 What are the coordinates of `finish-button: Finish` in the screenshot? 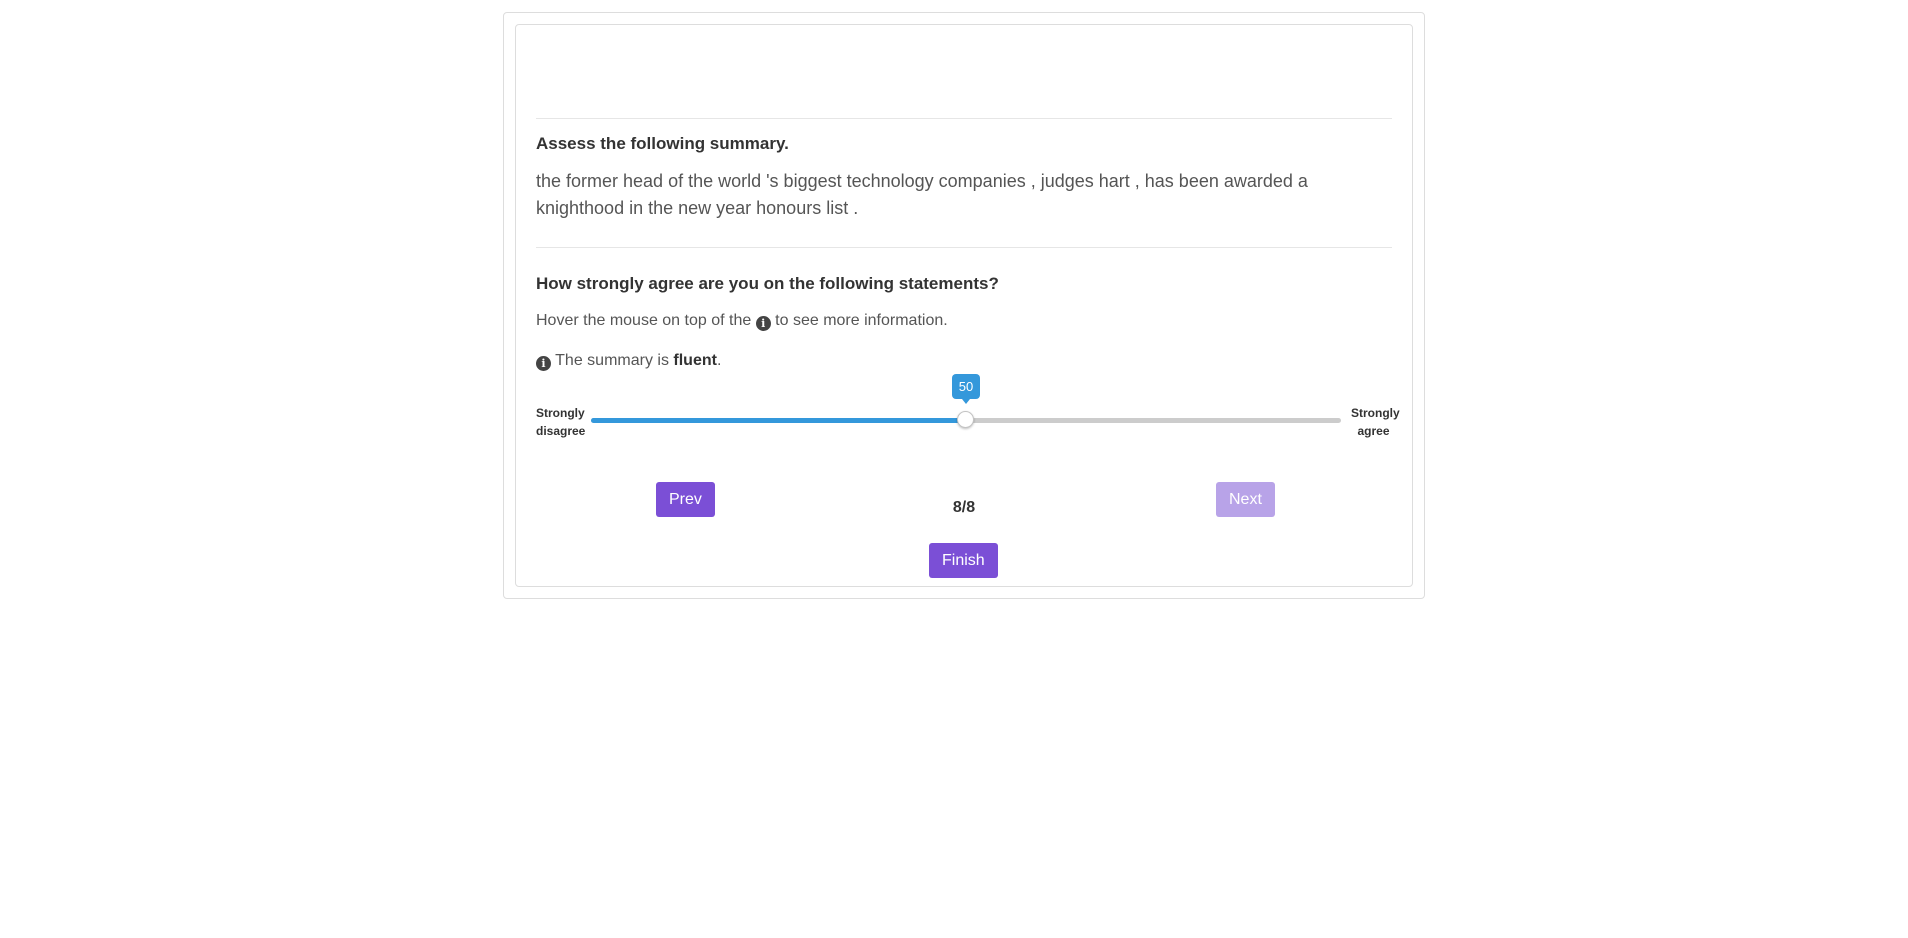 It's located at (963, 560).